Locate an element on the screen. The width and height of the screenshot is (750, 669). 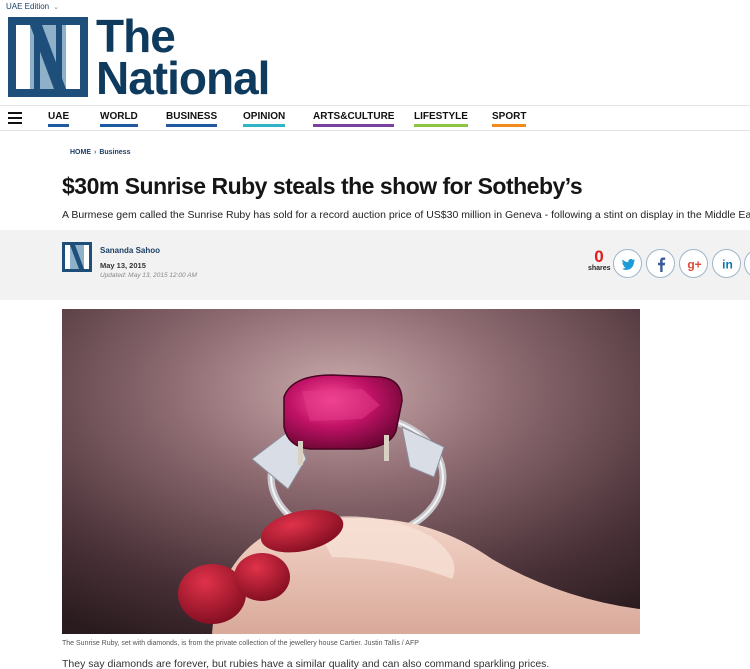
google-plus-icon: g+ is located at coordinates (694, 265).